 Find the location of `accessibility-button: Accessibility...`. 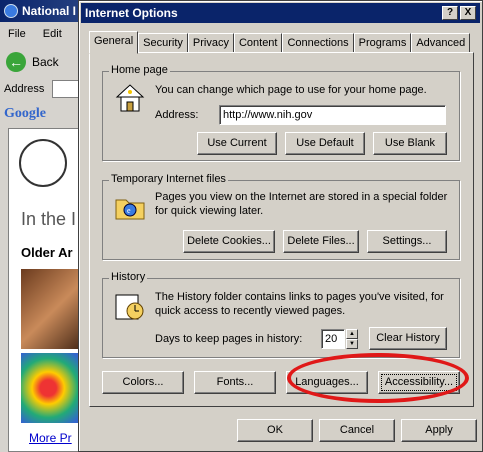

accessibility-button: Accessibility... is located at coordinates (419, 382).